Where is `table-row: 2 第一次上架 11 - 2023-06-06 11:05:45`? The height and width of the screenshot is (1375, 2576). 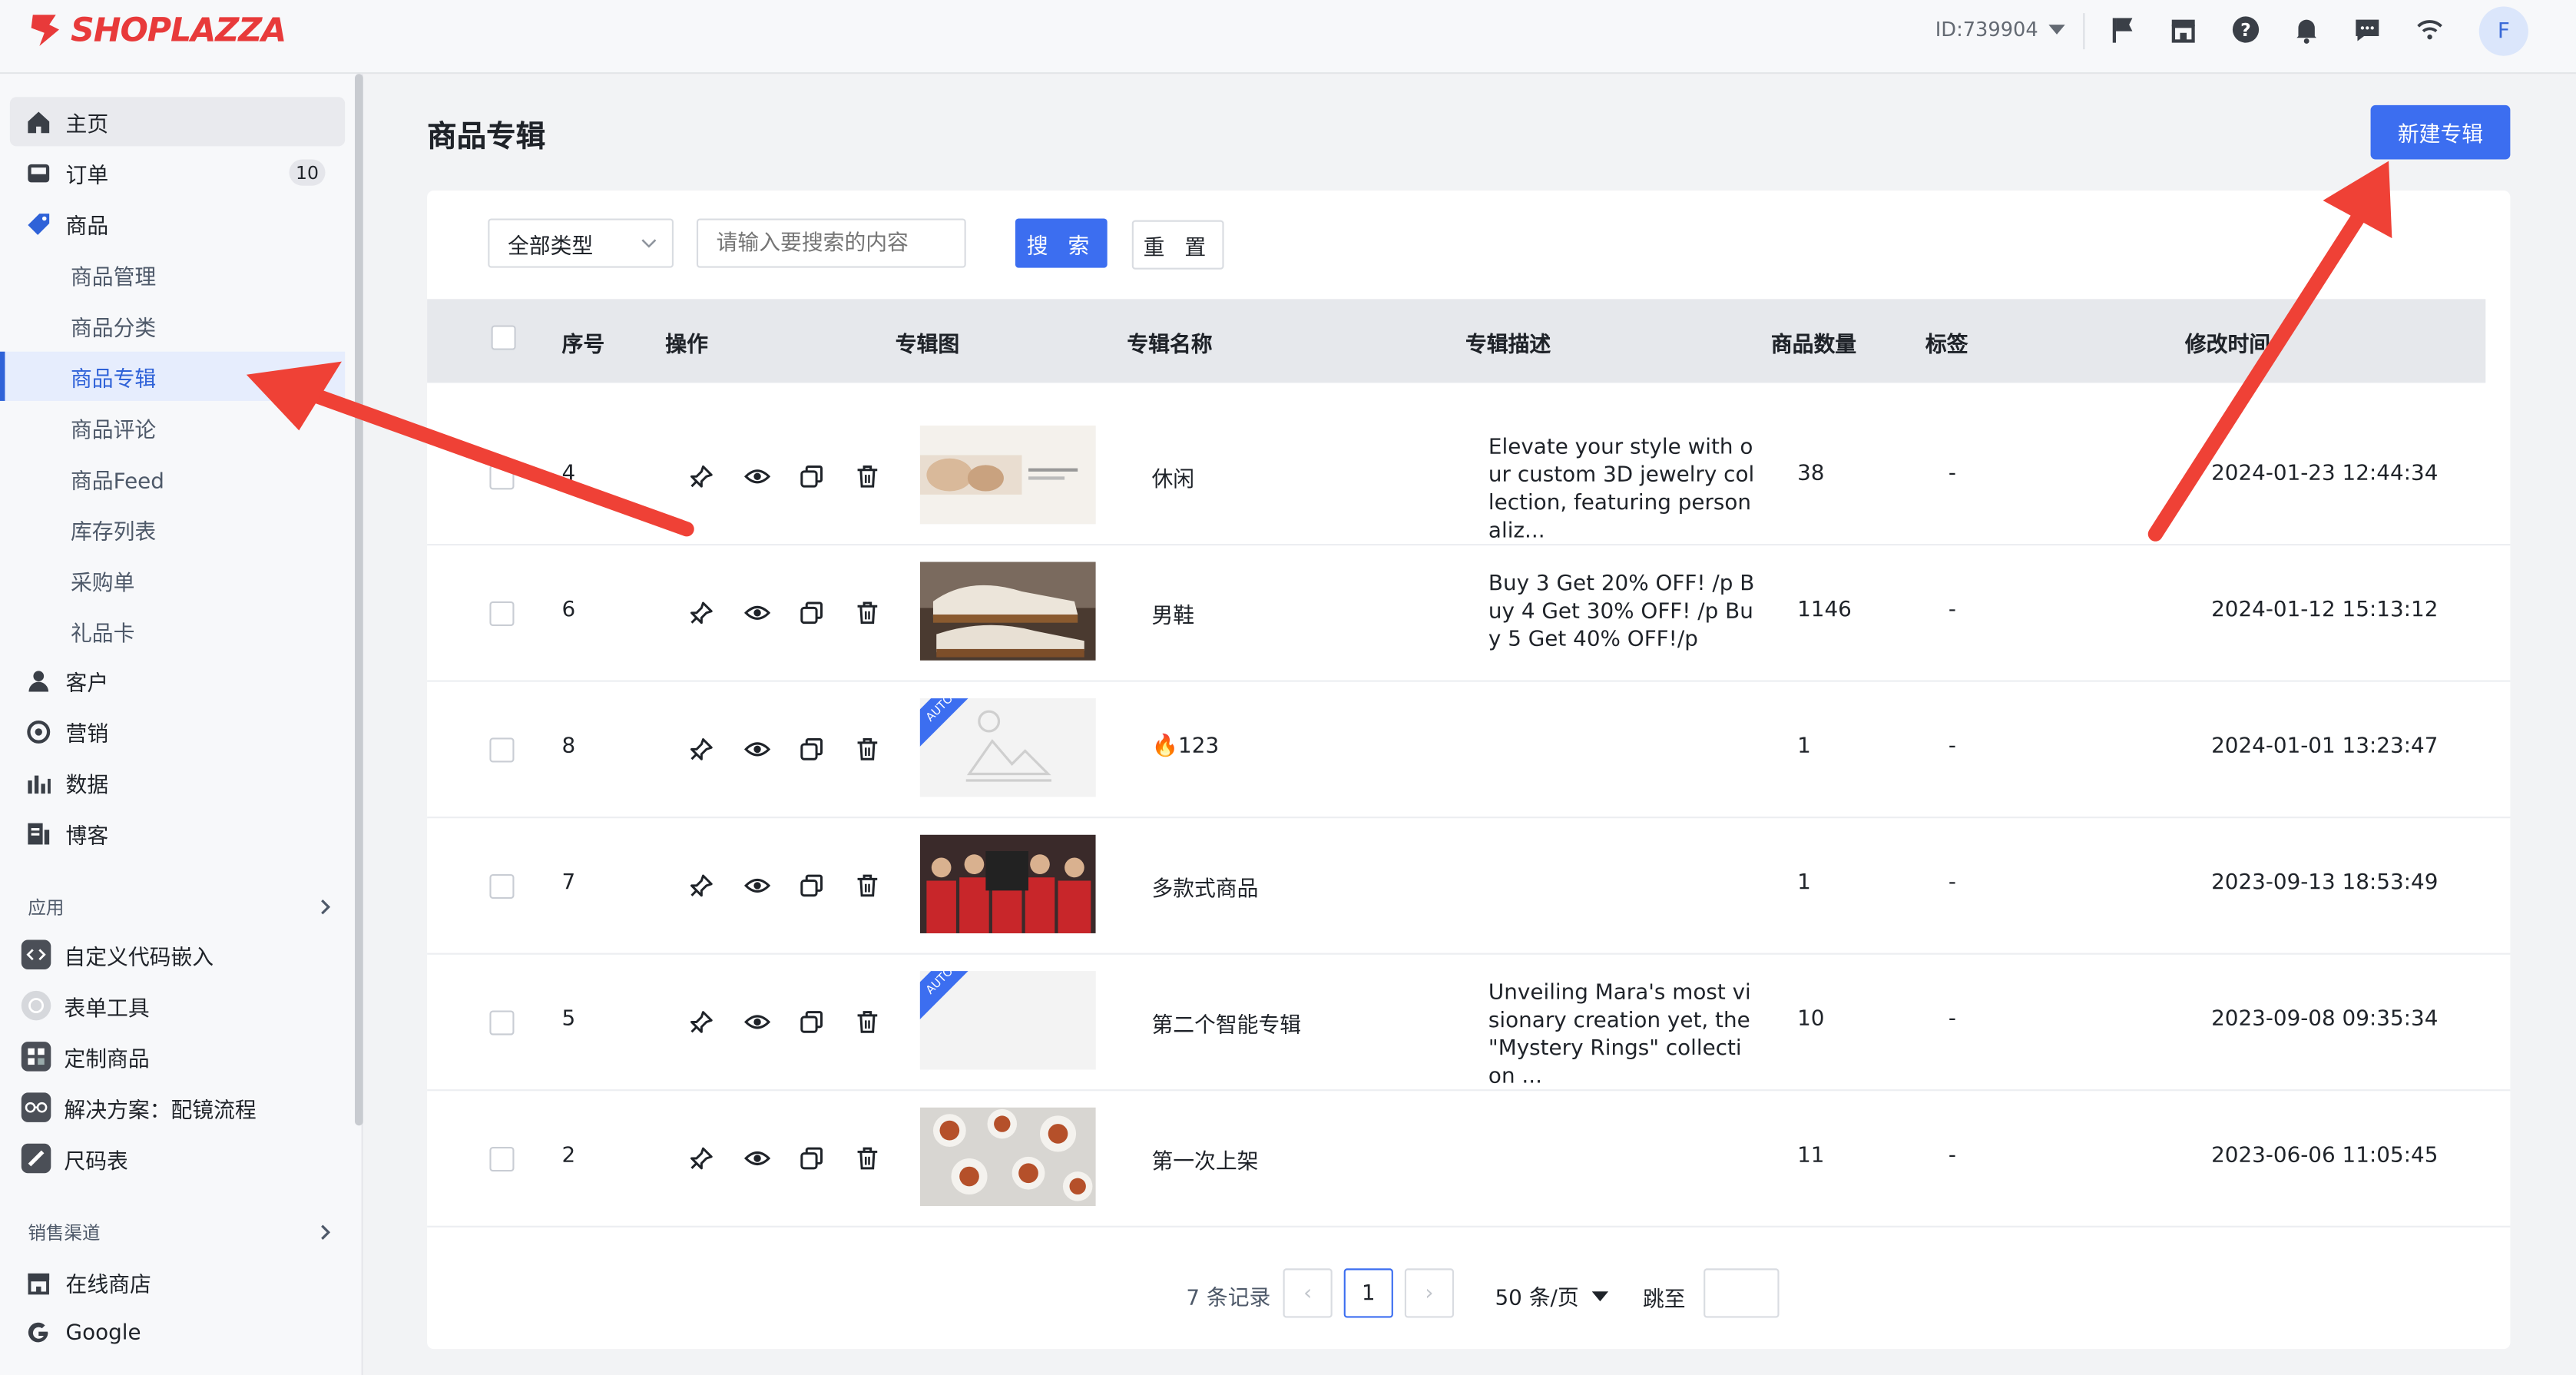
table-row: 2 第一次上架 11 - 2023-06-06 11:05:45 is located at coordinates (1469, 1158).